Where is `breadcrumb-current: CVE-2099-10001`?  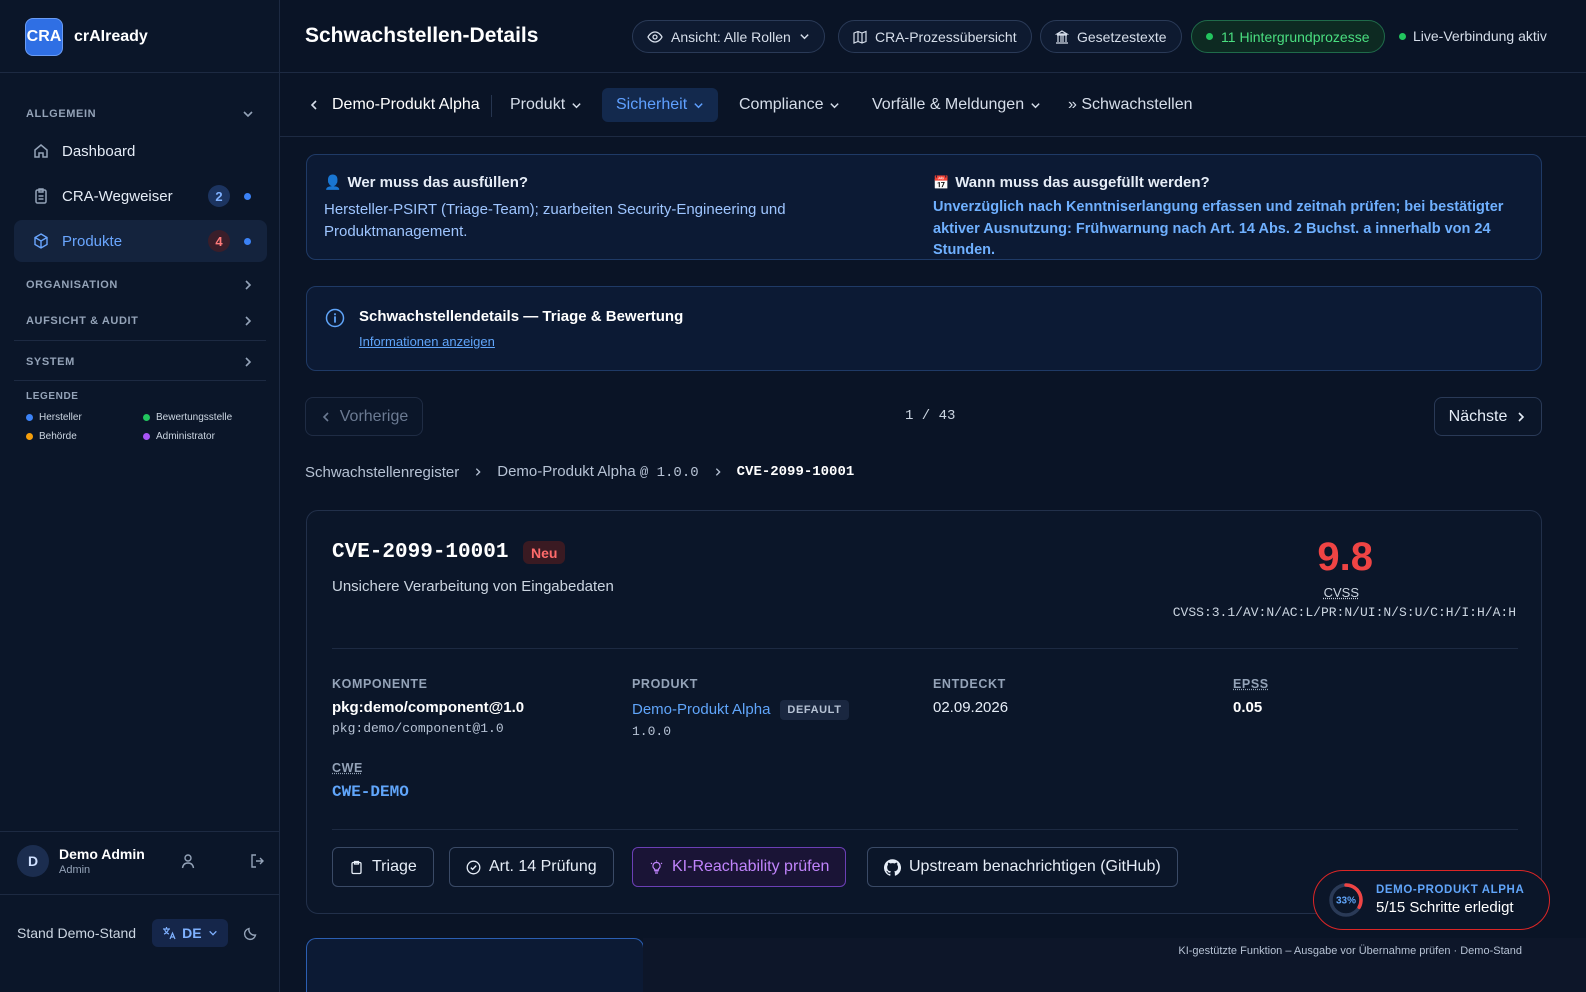
breadcrumb-current: CVE-2099-10001 is located at coordinates (796, 472).